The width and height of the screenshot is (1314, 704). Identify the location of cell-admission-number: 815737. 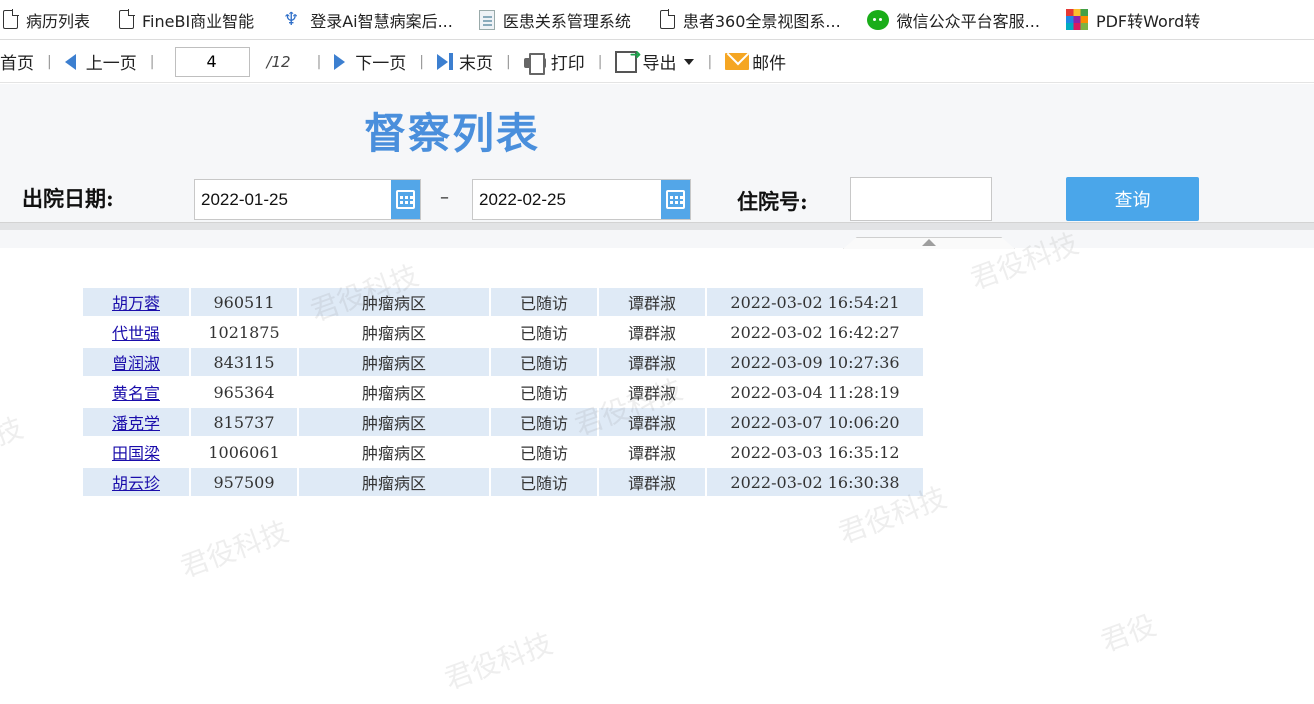
(244, 422).